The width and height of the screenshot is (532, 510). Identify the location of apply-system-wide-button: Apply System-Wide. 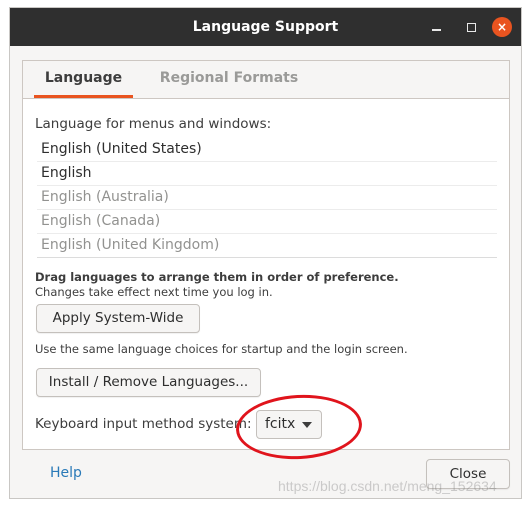
(118, 318).